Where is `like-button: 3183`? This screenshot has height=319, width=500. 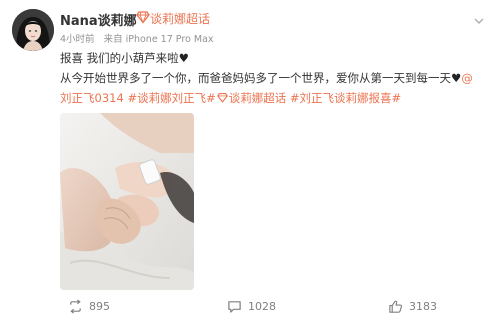 like-button: 3183 is located at coordinates (412, 306).